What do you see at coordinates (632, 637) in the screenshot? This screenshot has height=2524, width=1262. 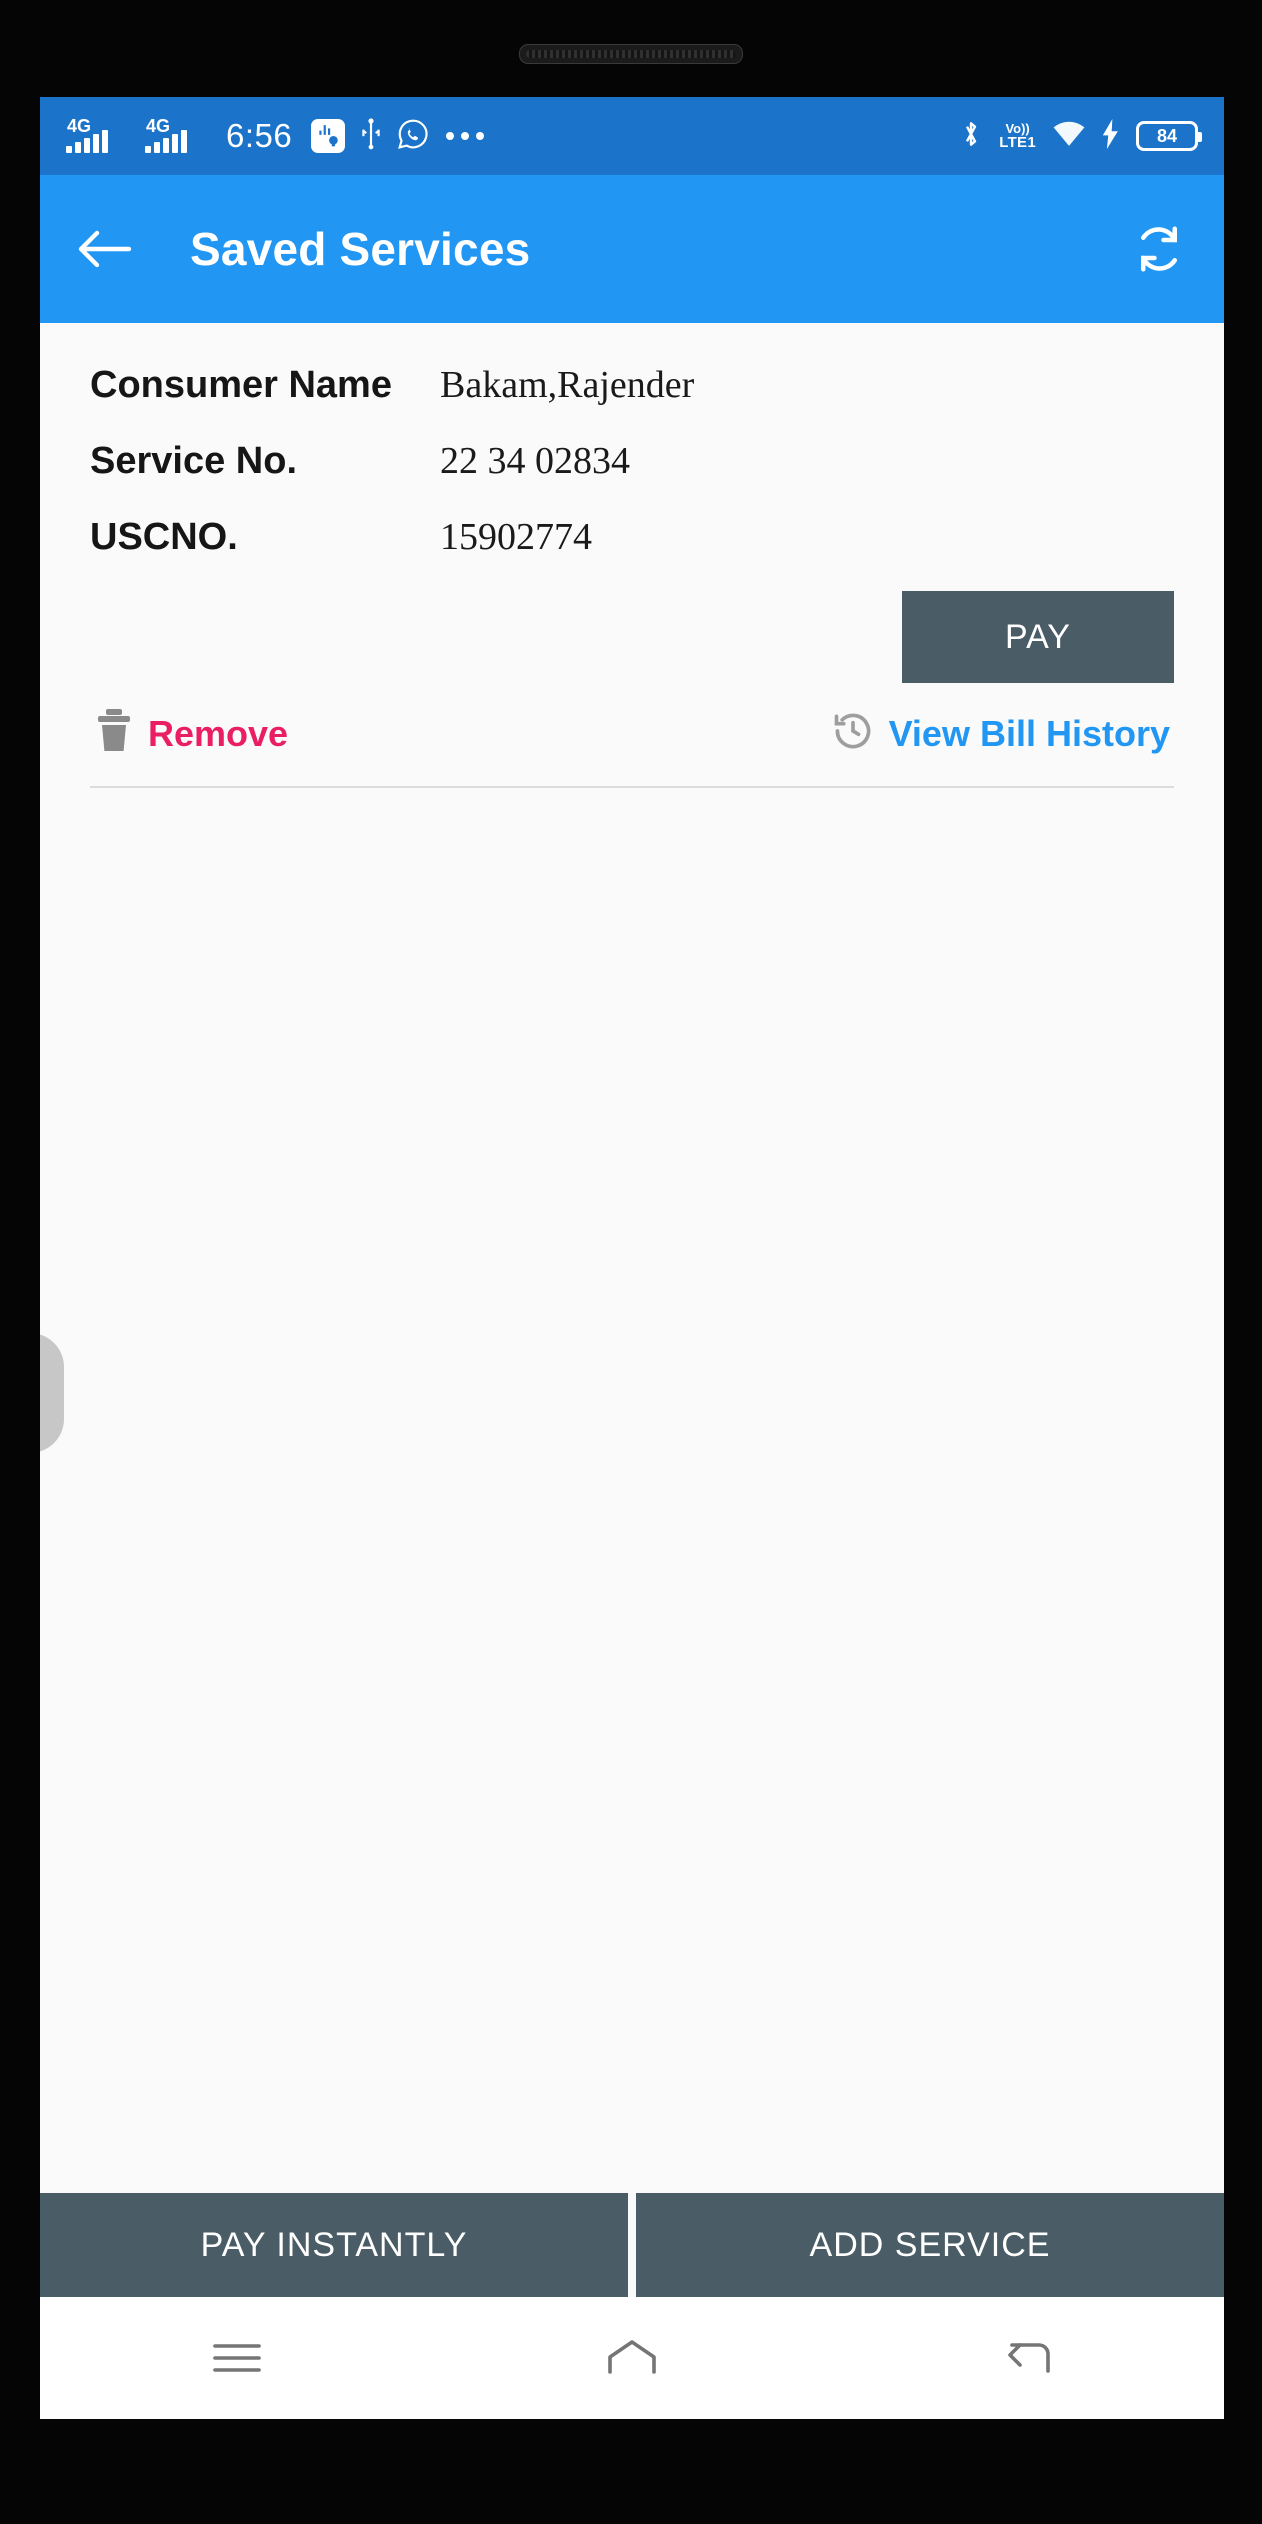 I see `pay-button-row: PAY` at bounding box center [632, 637].